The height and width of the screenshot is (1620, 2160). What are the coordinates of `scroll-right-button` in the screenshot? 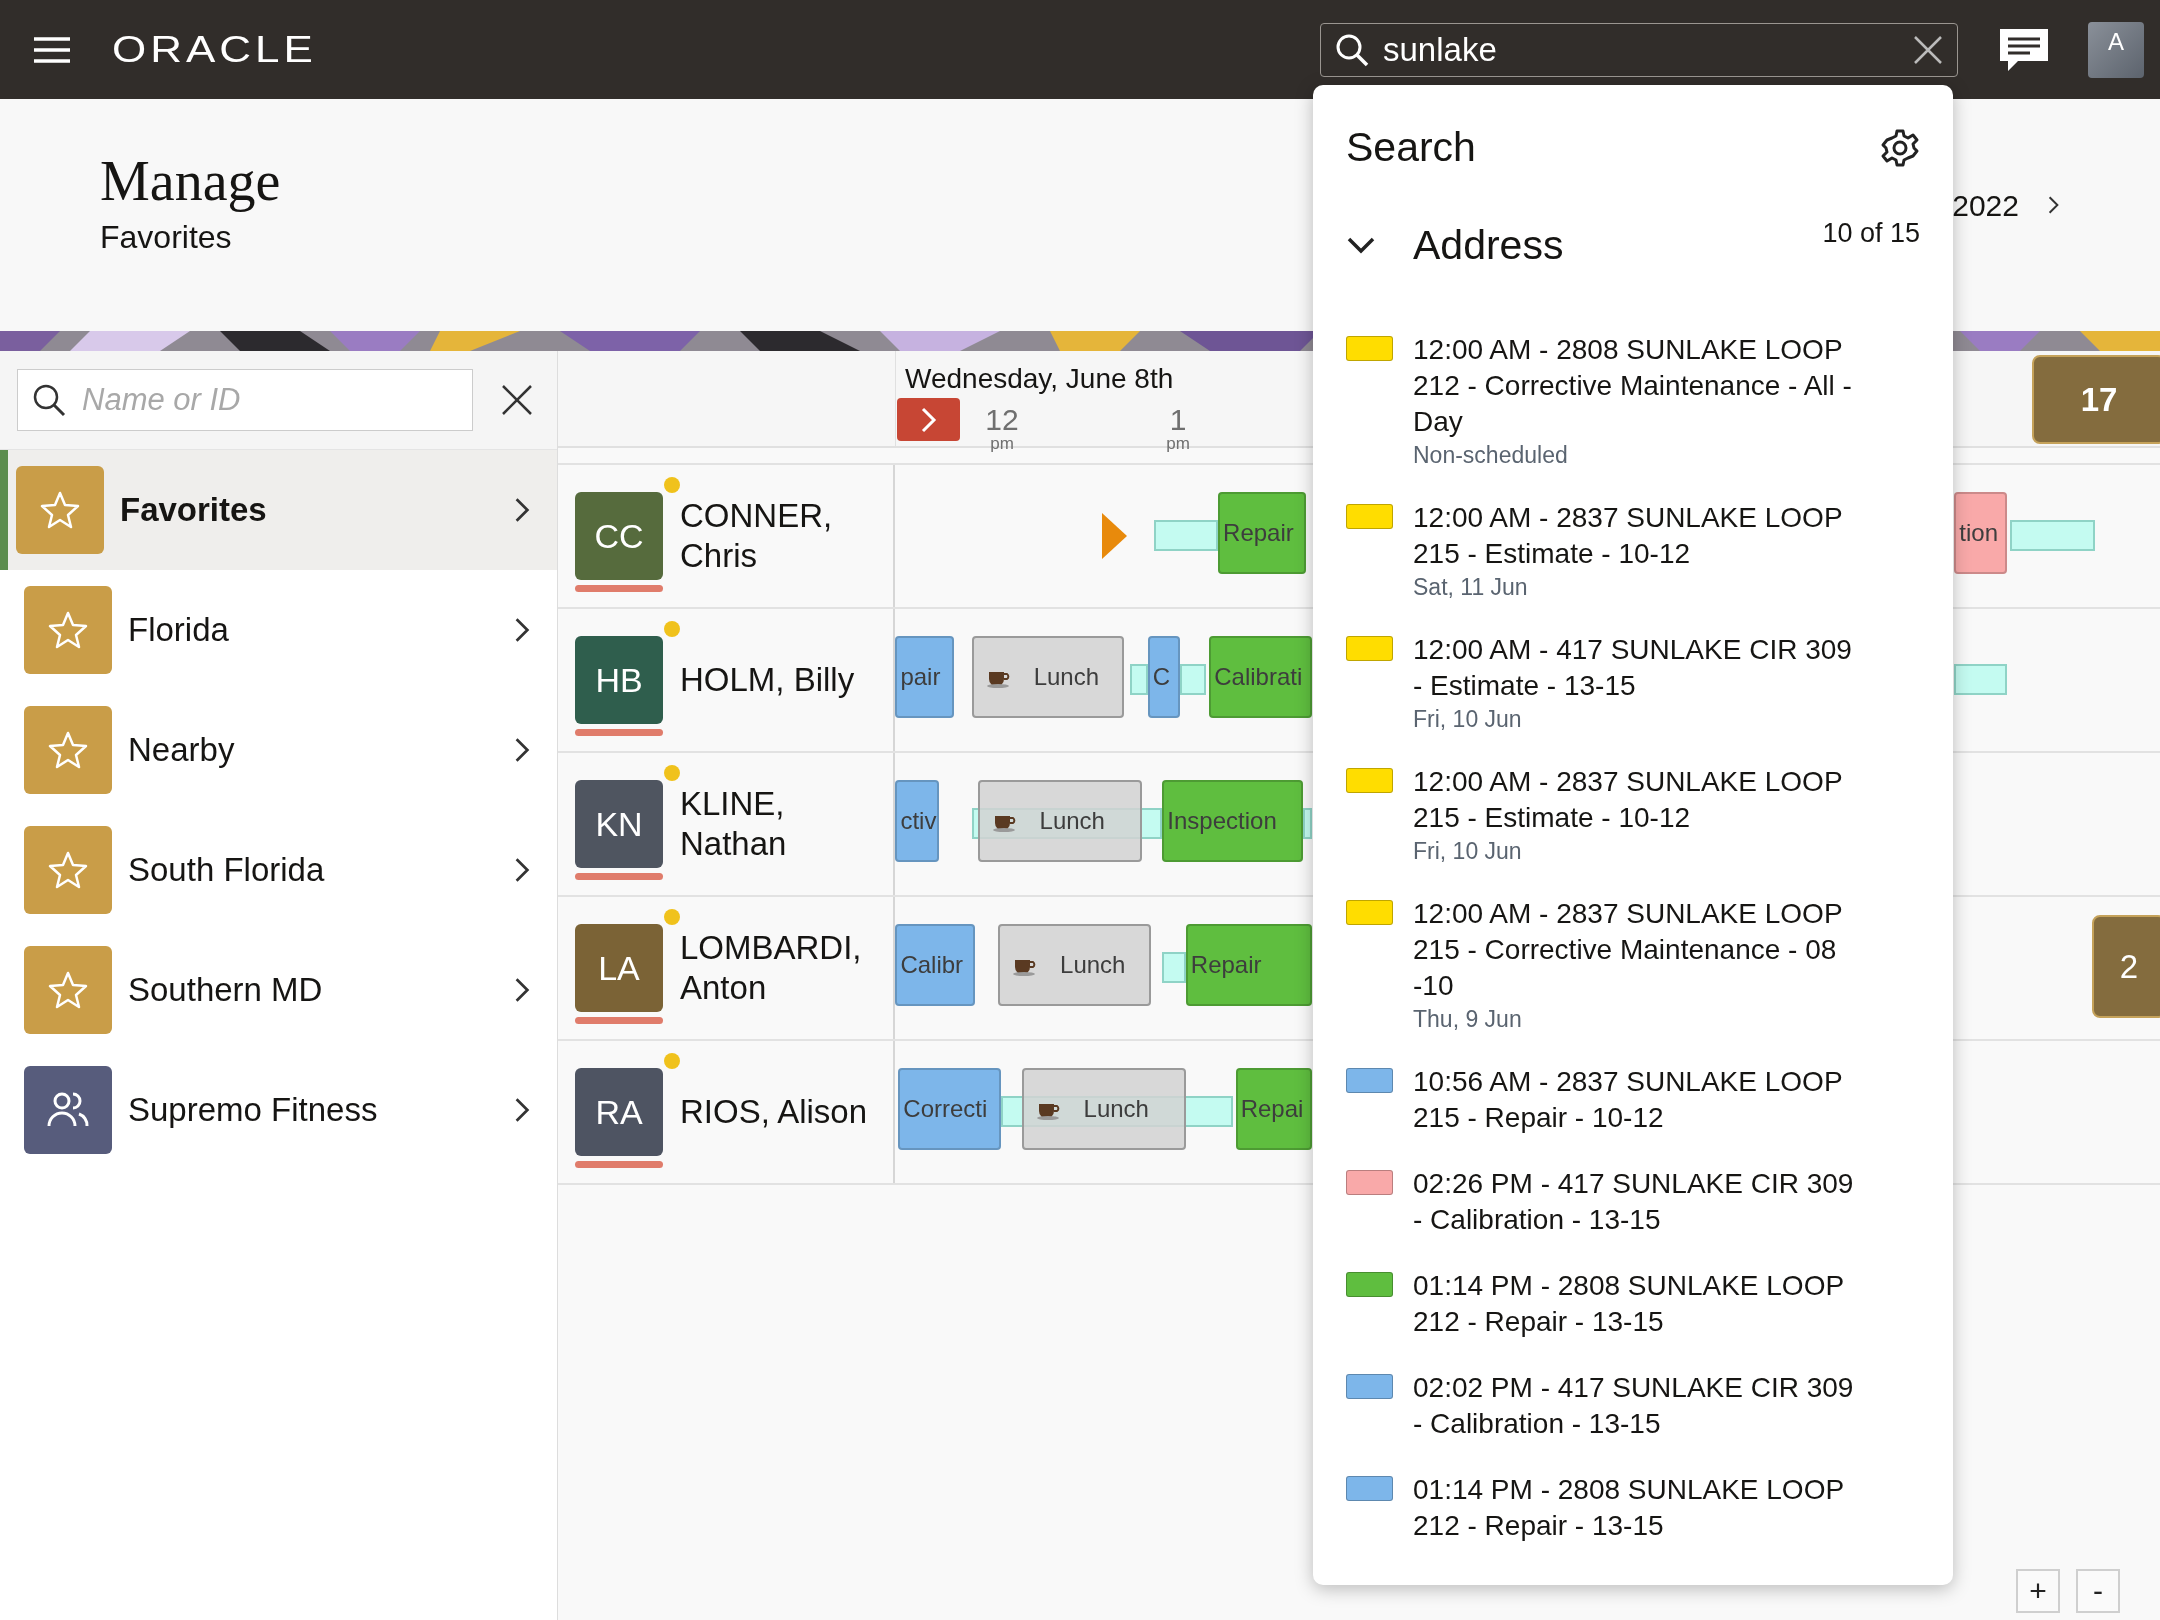 It's located at (928, 419).